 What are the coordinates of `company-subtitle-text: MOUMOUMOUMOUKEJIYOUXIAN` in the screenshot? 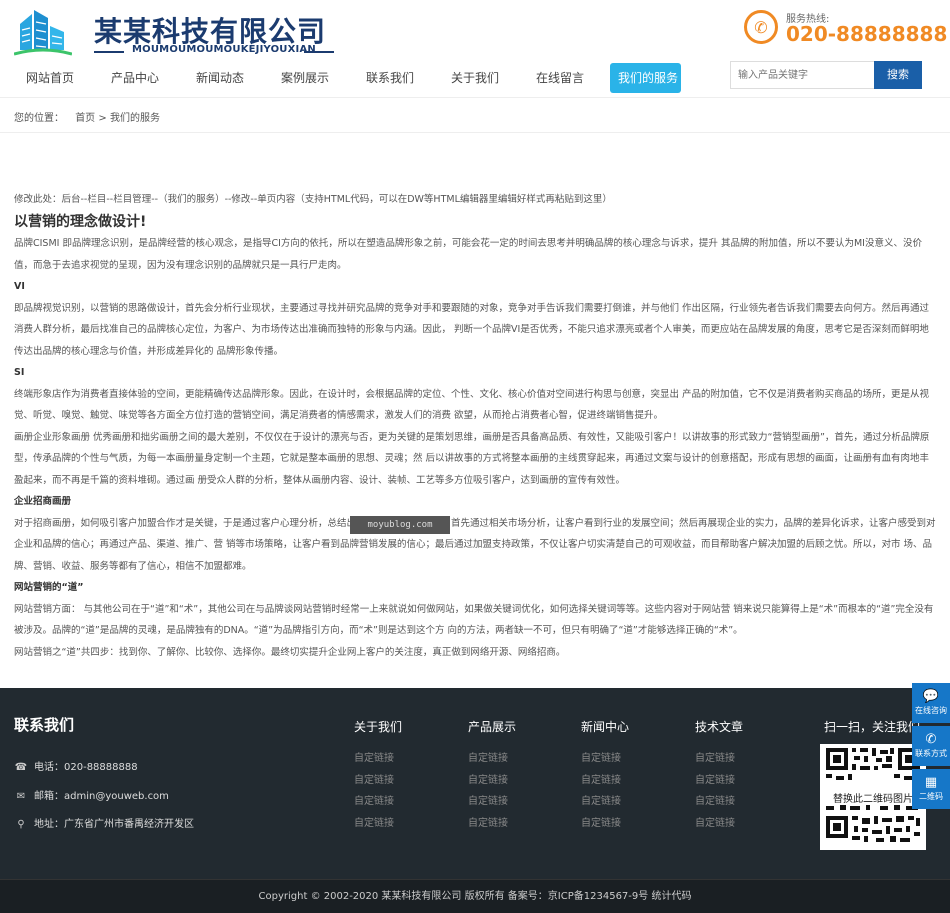 It's located at (224, 49).